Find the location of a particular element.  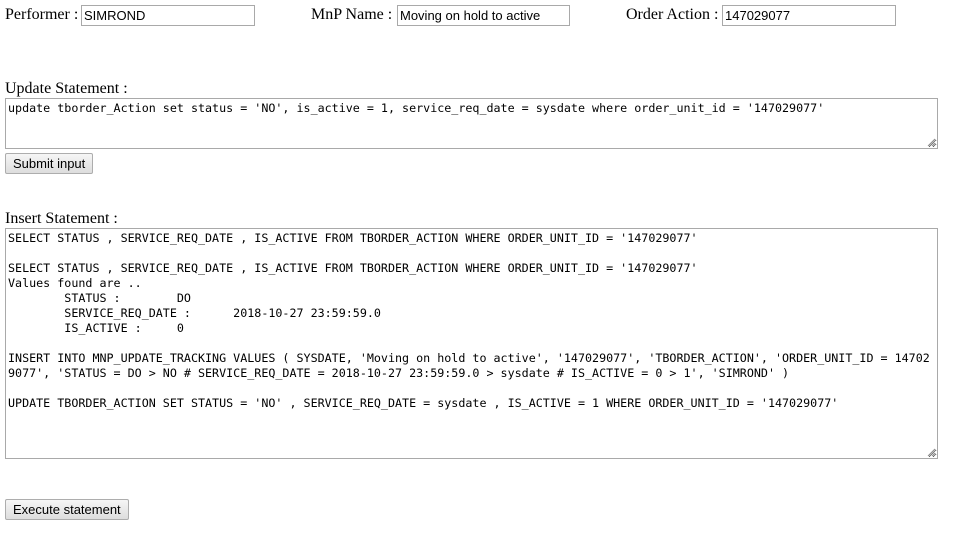

execute-statement-button: Execute statement is located at coordinates (67, 509).